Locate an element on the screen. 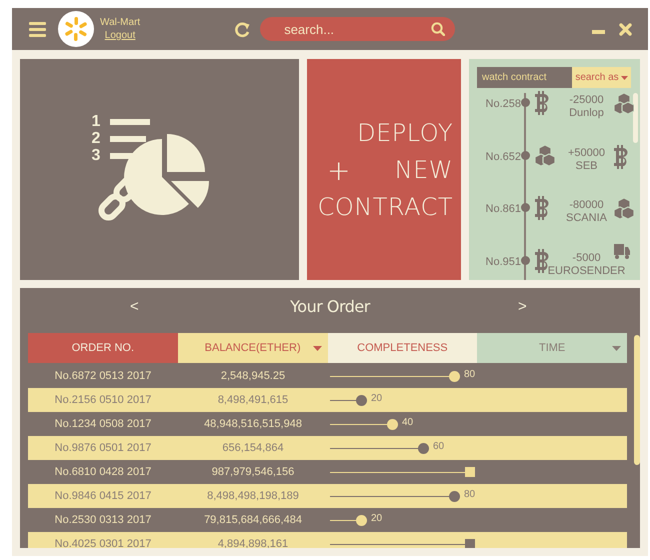 This screenshot has height=560, width=650. order-number: No.4025 0301 2017 is located at coordinates (103, 542).